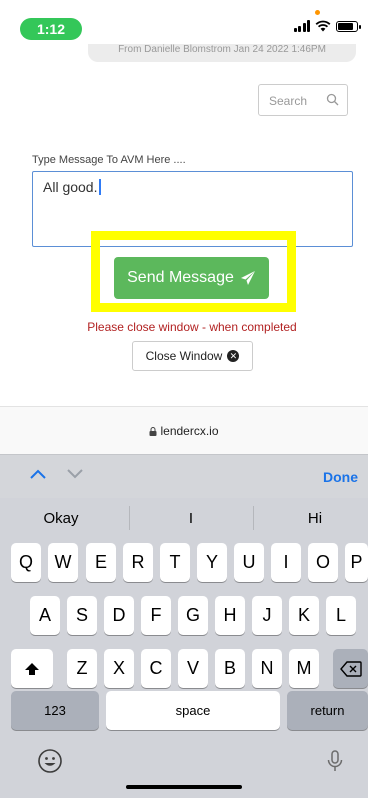 The image size is (368, 798). I want to click on key-c: C, so click(156, 668).